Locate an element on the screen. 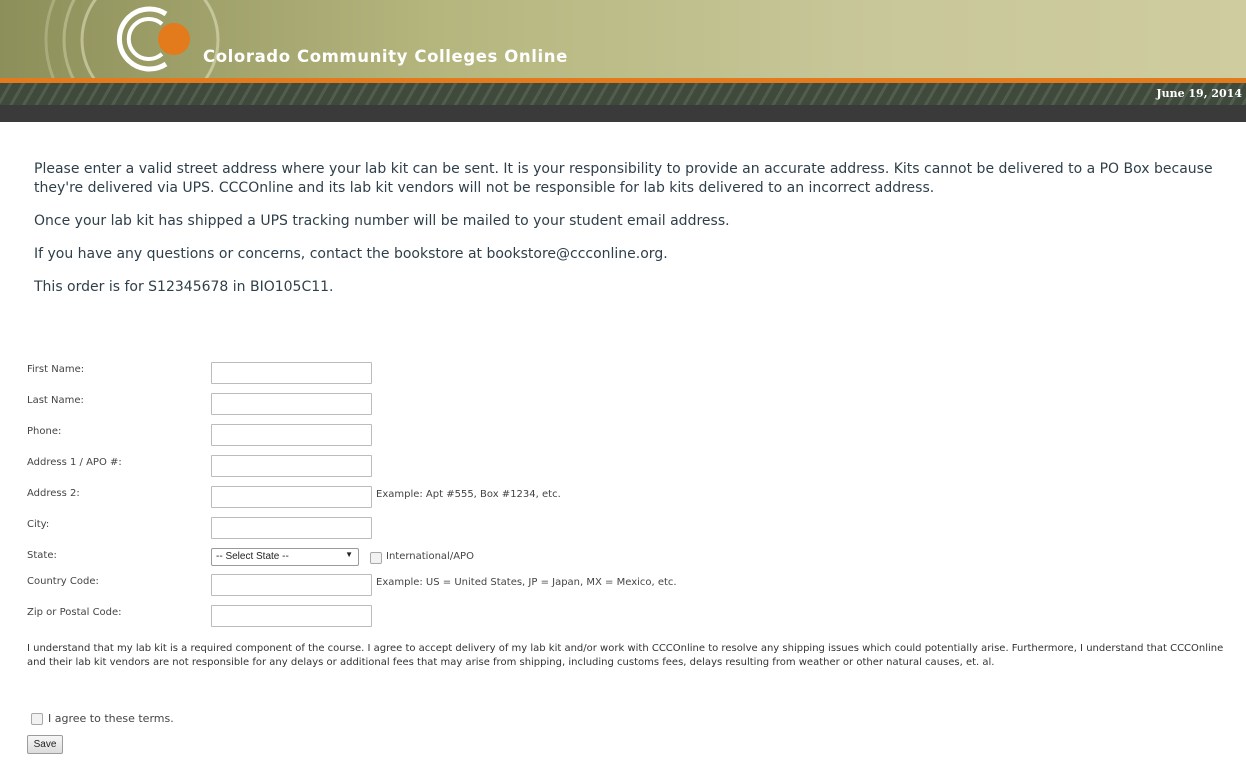 The height and width of the screenshot is (769, 1246). current-date: June 19, 2014 is located at coordinates (1199, 93).